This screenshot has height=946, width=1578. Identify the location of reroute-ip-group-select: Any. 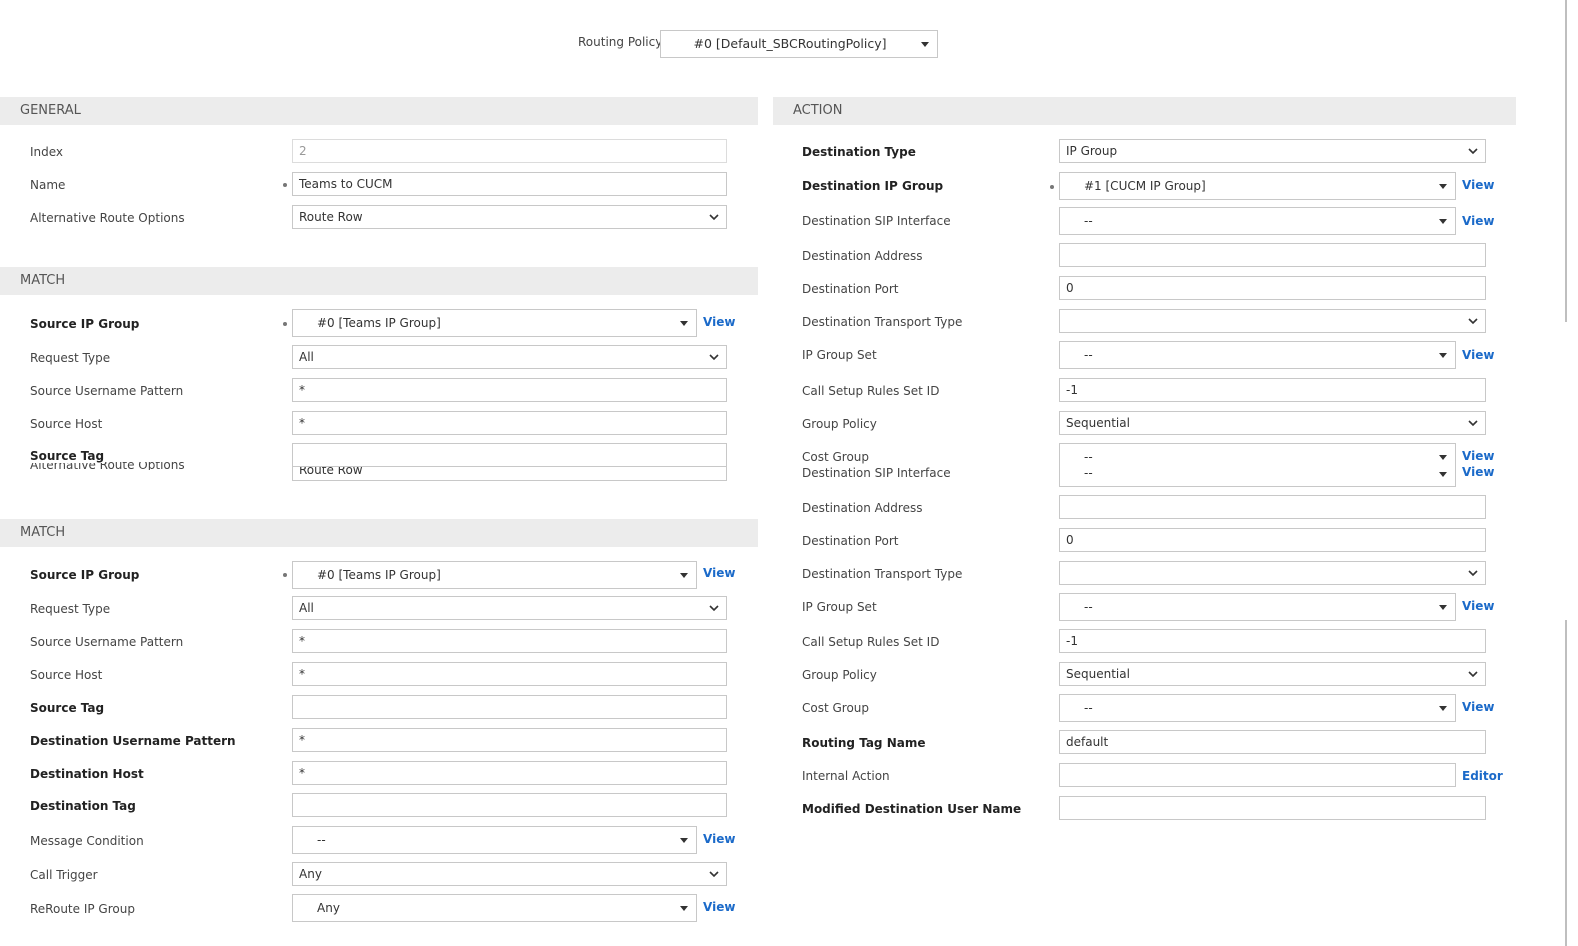
(494, 908).